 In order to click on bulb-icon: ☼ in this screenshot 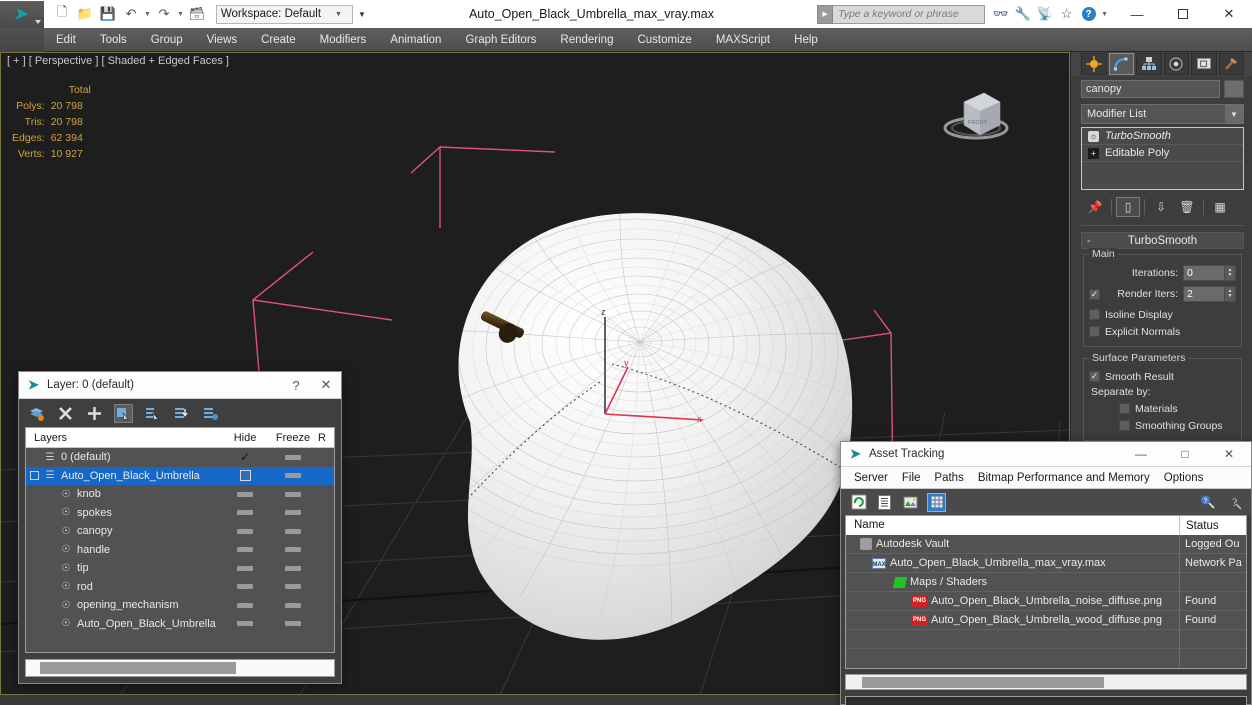, I will do `click(1093, 136)`.